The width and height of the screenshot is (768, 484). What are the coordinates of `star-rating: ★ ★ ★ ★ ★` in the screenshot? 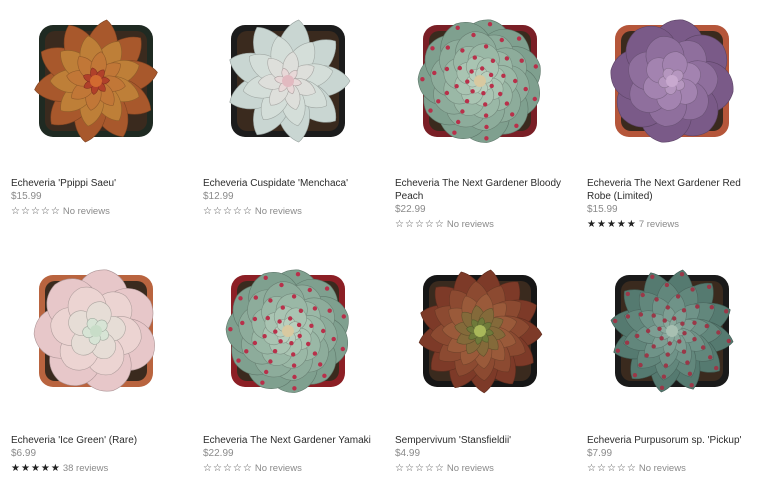 It's located at (35, 468).